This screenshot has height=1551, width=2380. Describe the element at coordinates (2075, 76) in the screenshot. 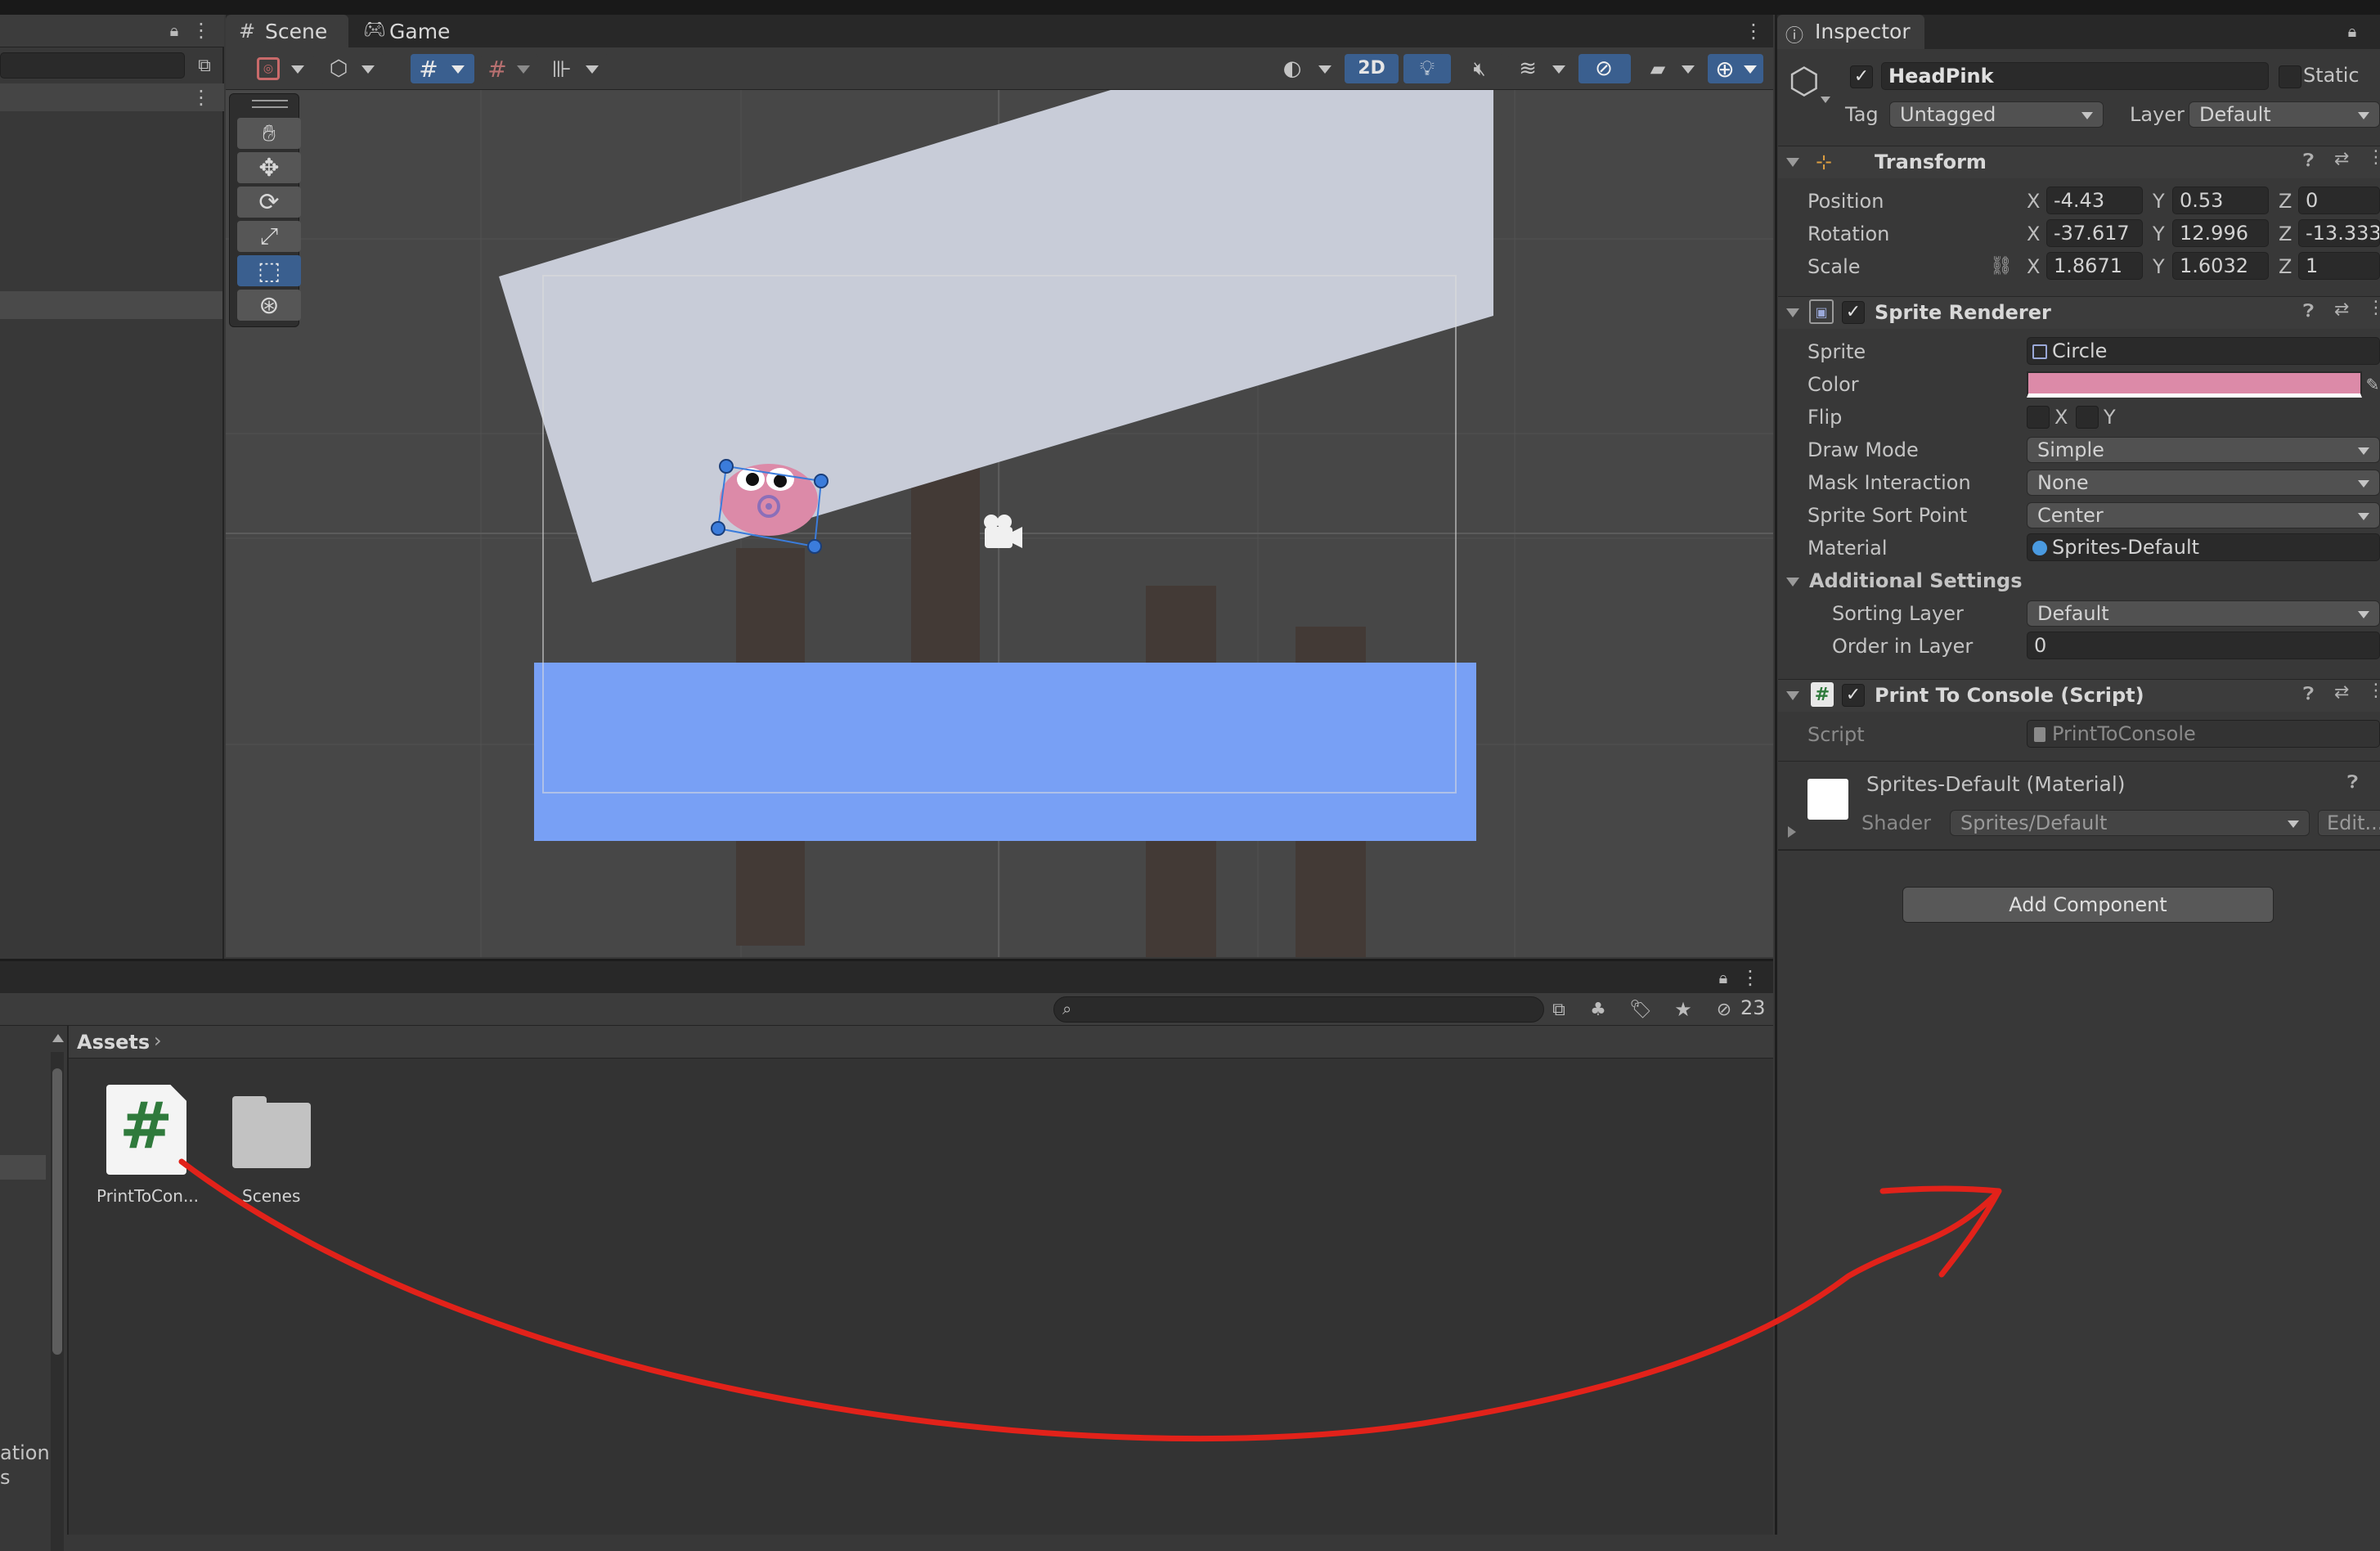

I see `object-name-field: HeadPink` at that location.